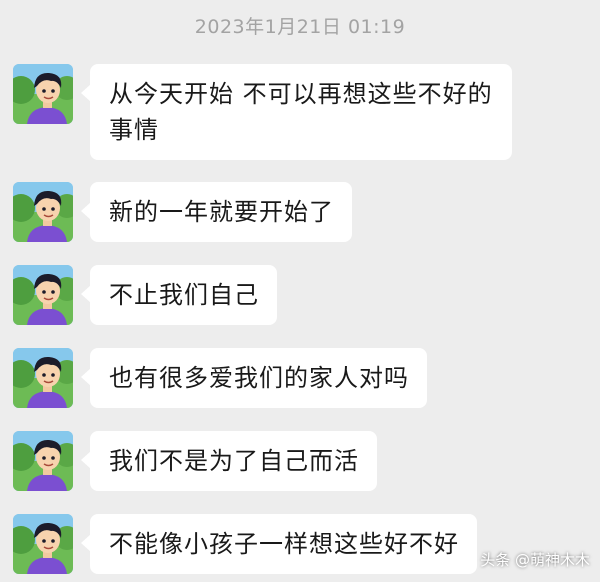  I want to click on message-row: 不能像小孩子一样想这些好不好, so click(245, 544).